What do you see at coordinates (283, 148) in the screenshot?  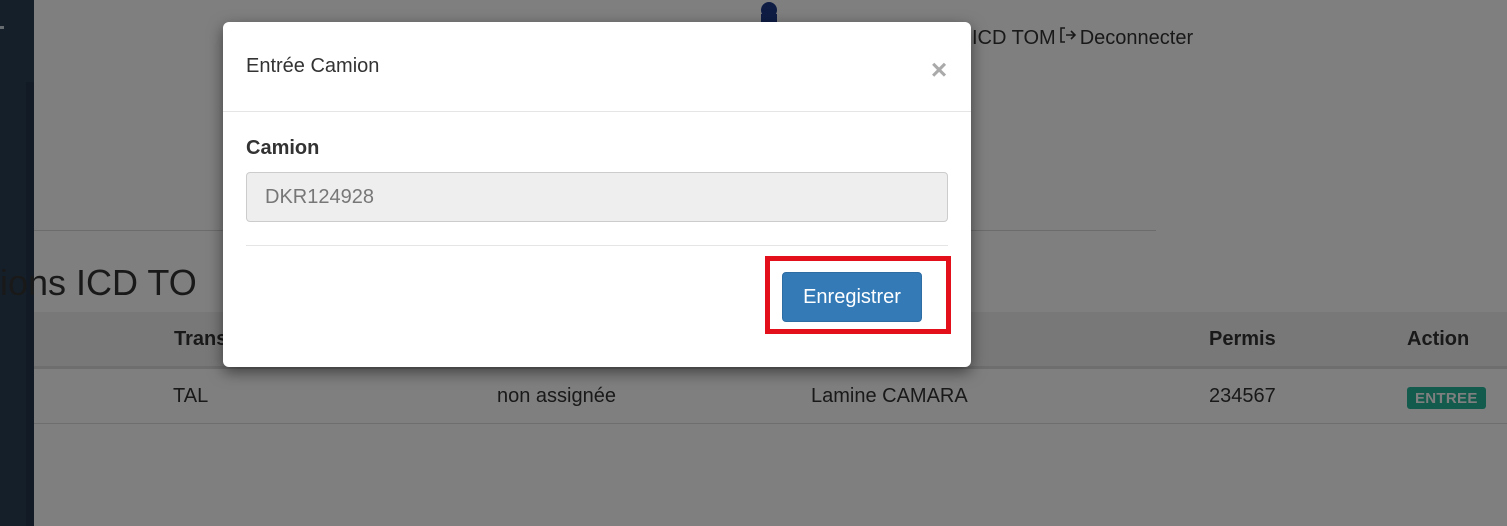 I see `camion-label: Camion` at bounding box center [283, 148].